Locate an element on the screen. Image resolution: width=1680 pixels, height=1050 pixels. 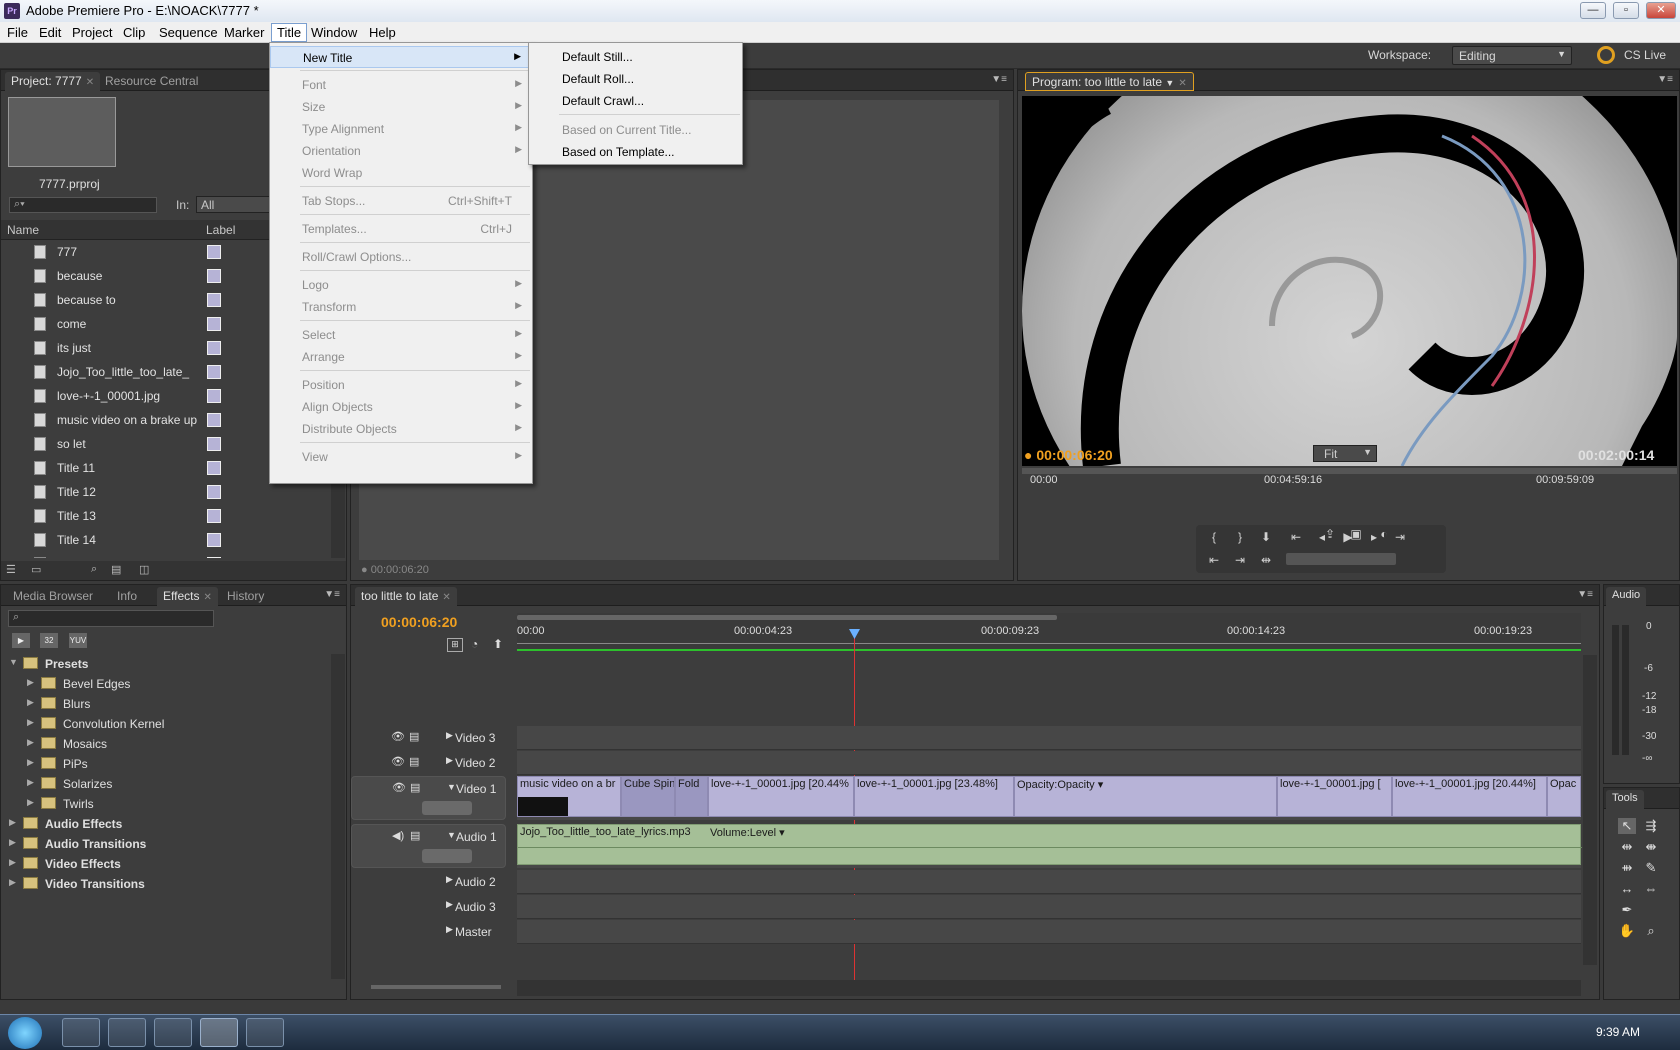
effects-tree-item: ▼ Presets is located at coordinates (166, 664).